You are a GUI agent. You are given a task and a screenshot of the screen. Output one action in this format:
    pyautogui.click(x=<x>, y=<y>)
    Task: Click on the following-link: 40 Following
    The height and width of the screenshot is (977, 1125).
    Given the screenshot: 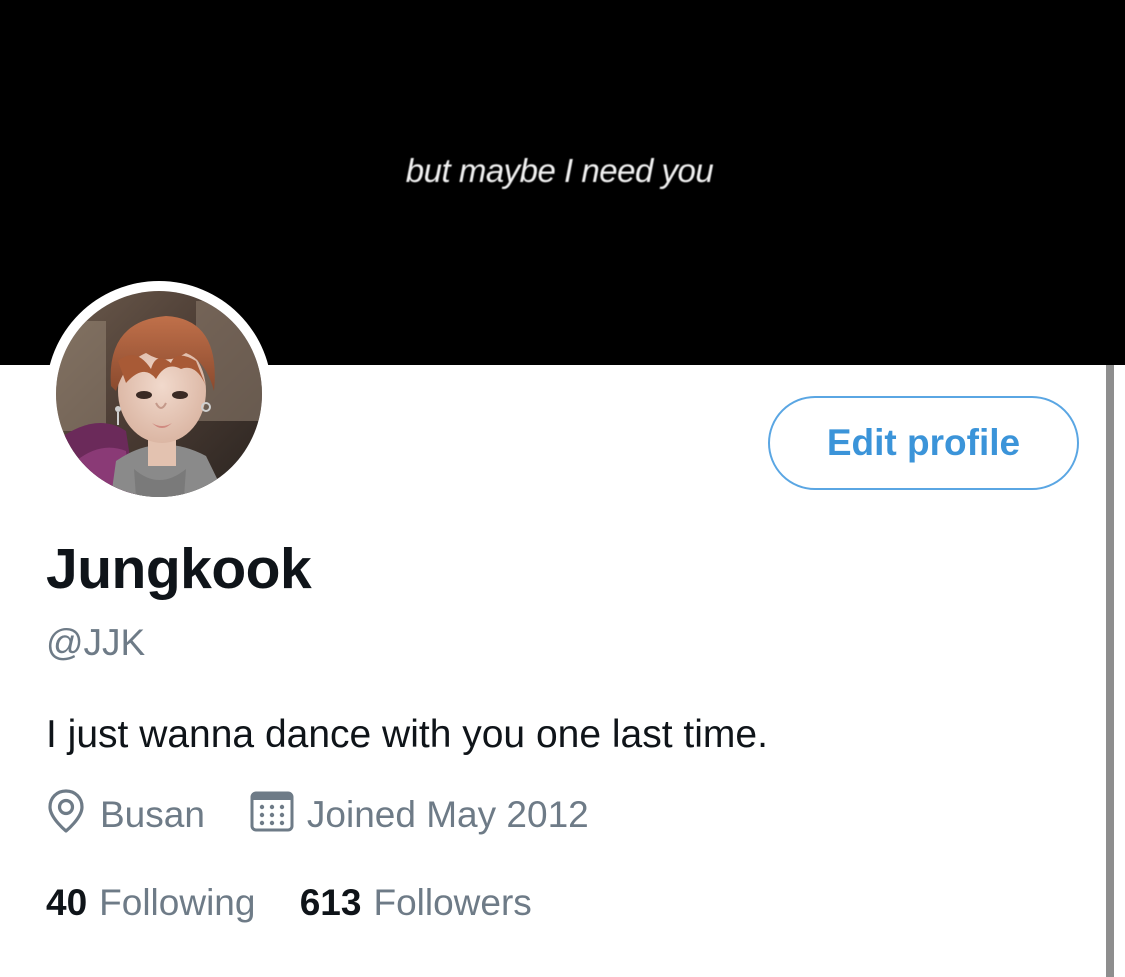 What is the action you would take?
    pyautogui.click(x=156, y=902)
    